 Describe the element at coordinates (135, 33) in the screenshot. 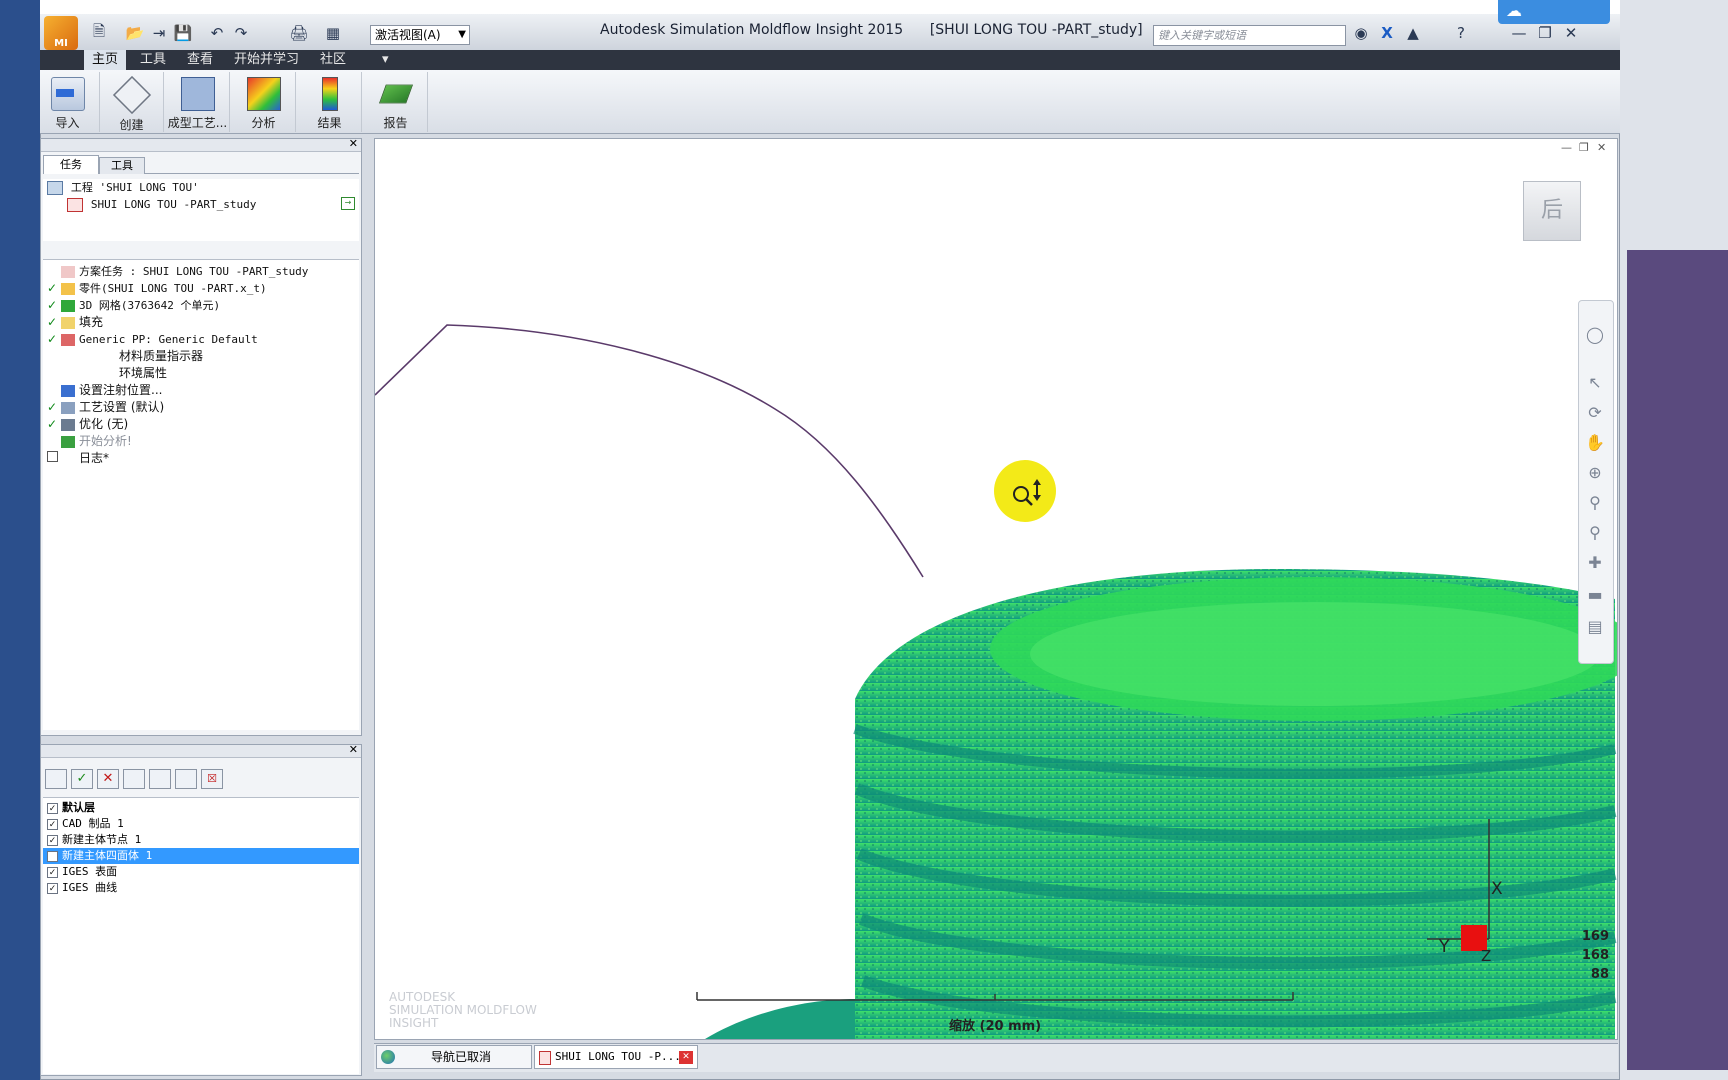

I see `open-file-icon: 📂` at that location.